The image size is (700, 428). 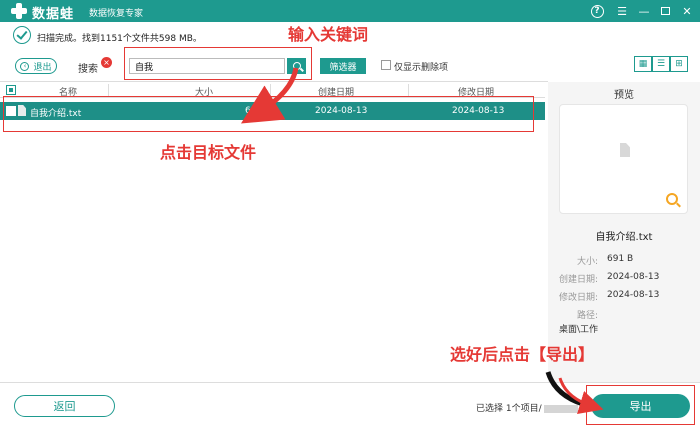 What do you see at coordinates (620, 259) in the screenshot?
I see `meta-size-value: 691 B` at bounding box center [620, 259].